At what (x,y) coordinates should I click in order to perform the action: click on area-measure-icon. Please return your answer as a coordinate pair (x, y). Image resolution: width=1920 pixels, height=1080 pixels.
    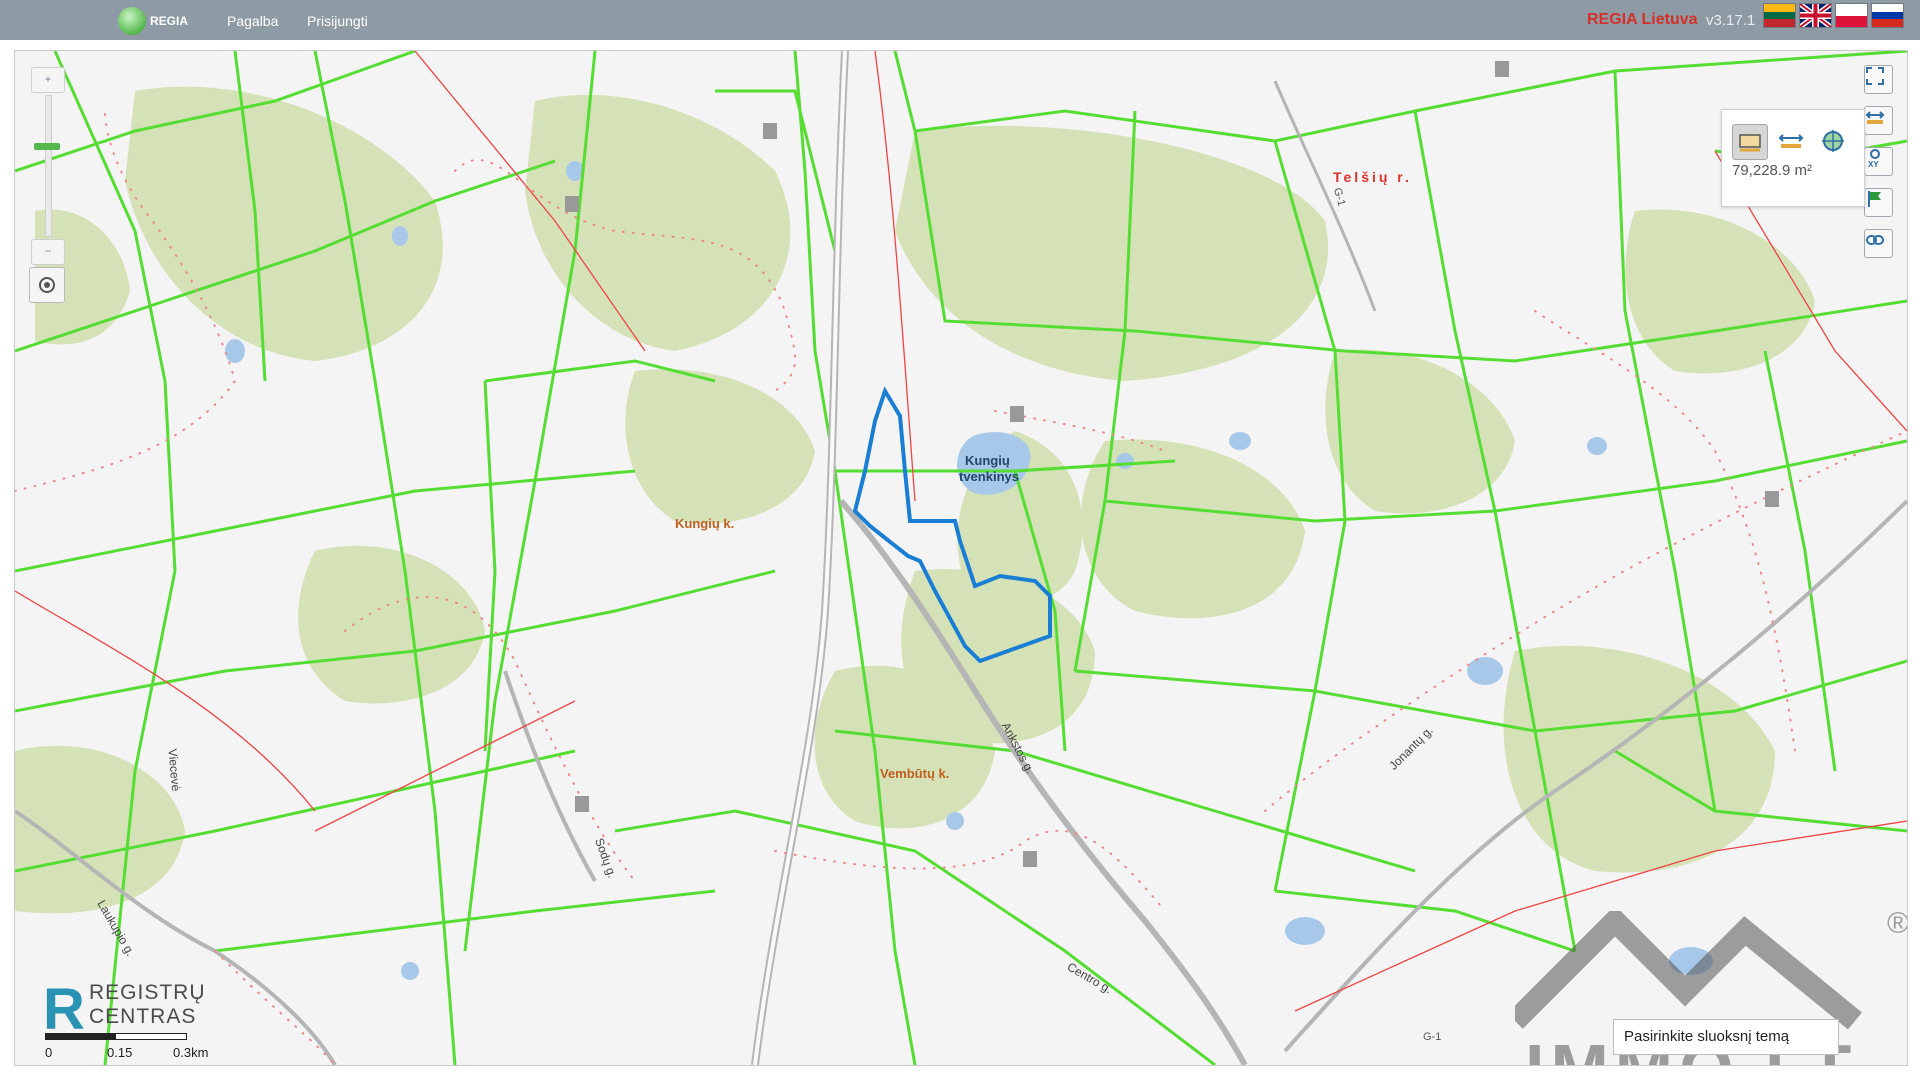
    Looking at the image, I should click on (1750, 143).